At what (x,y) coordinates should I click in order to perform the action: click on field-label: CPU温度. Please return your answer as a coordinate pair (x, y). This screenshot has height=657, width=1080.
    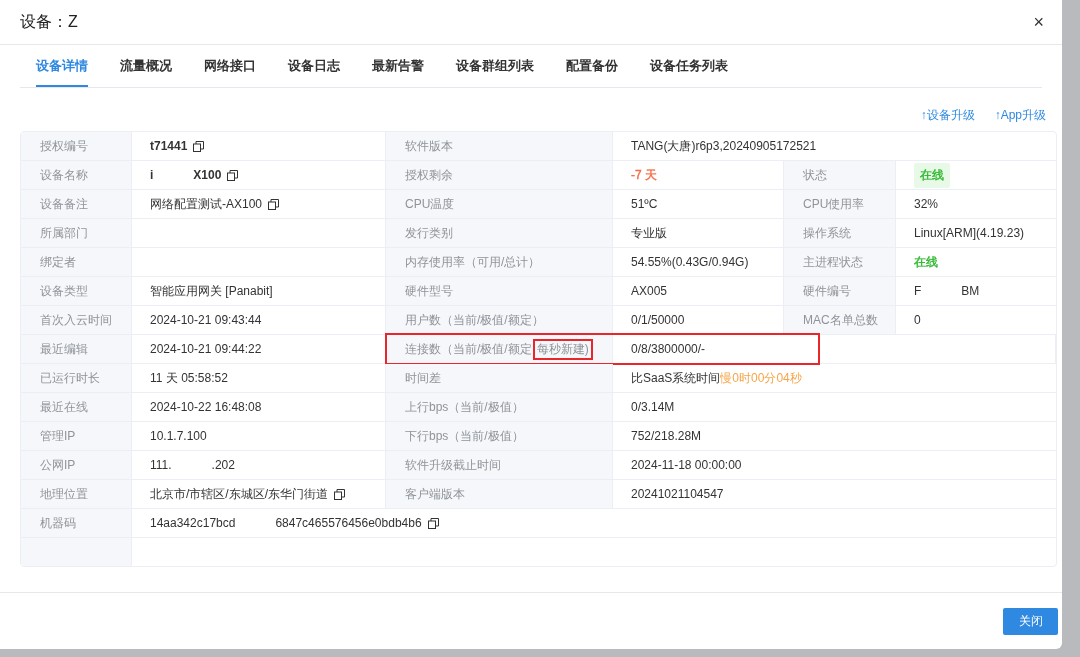
    Looking at the image, I should click on (499, 204).